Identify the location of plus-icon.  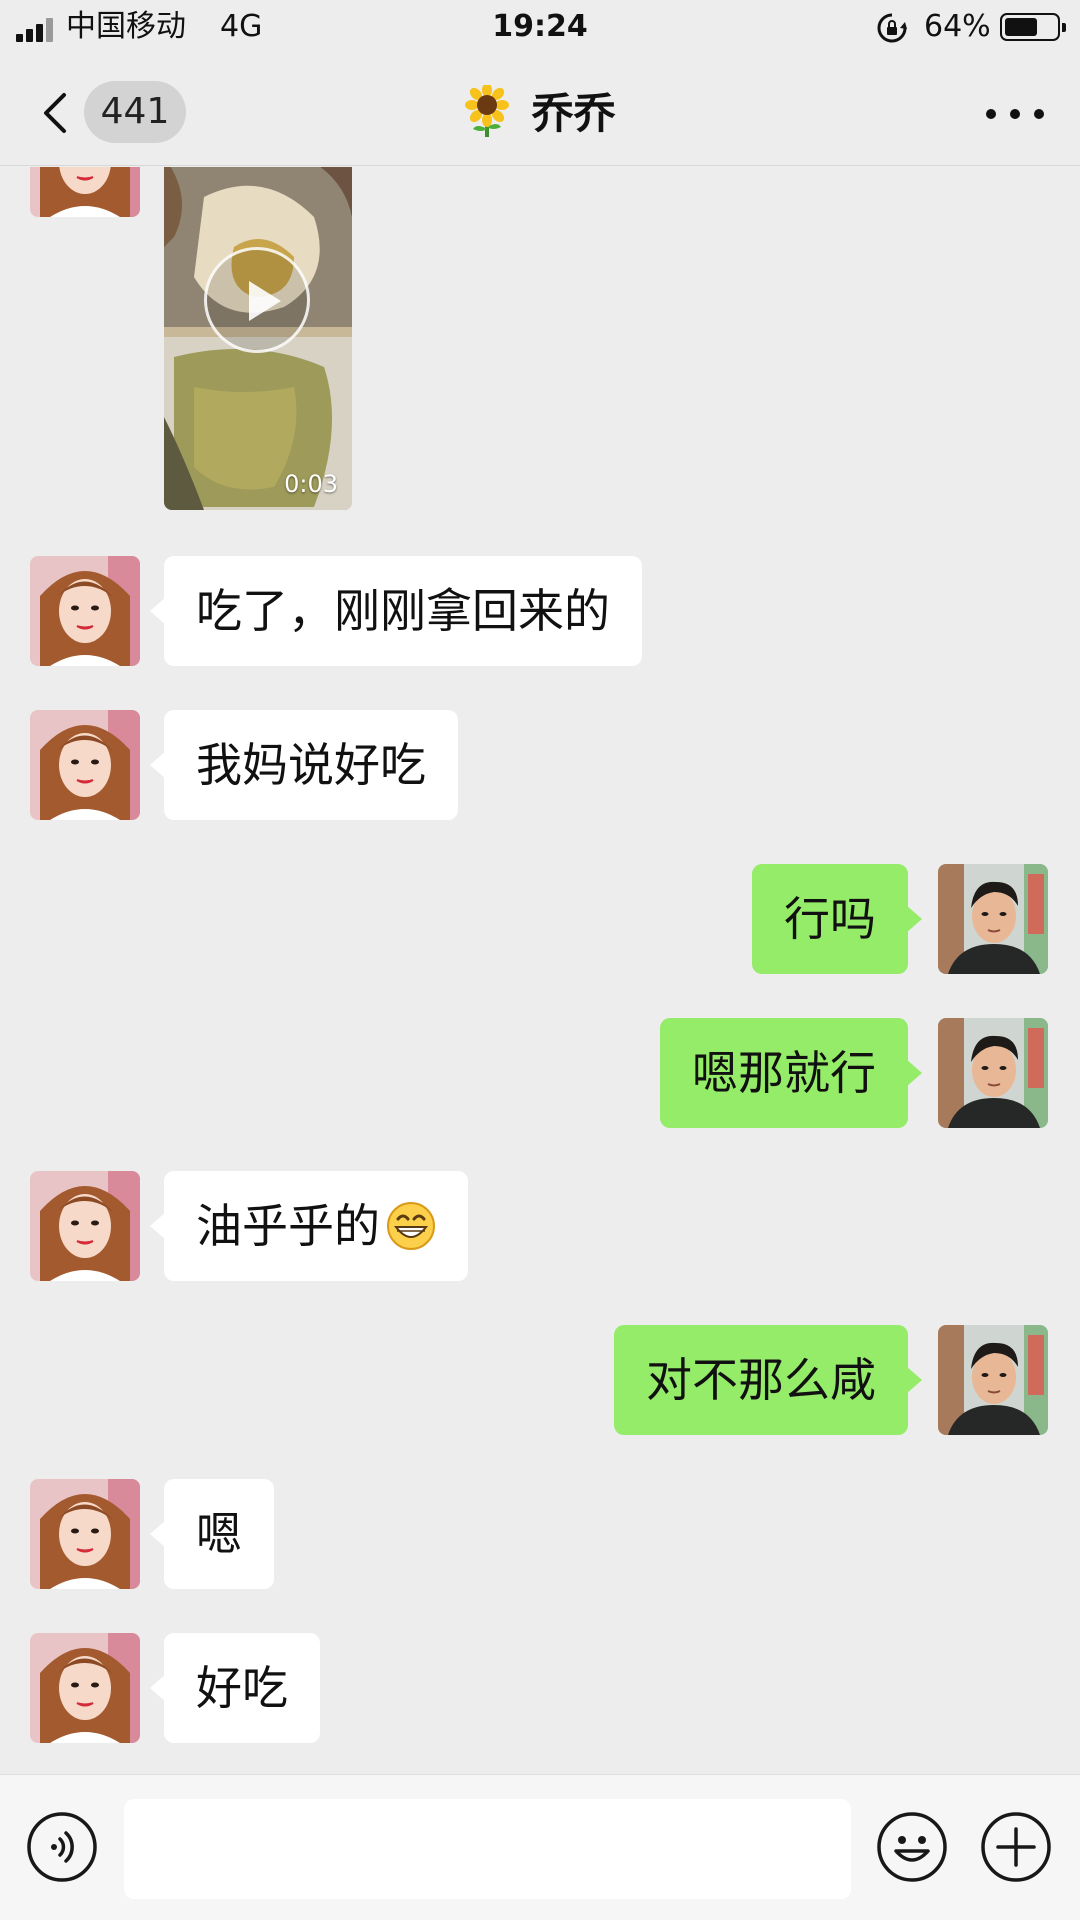
(1016, 1847).